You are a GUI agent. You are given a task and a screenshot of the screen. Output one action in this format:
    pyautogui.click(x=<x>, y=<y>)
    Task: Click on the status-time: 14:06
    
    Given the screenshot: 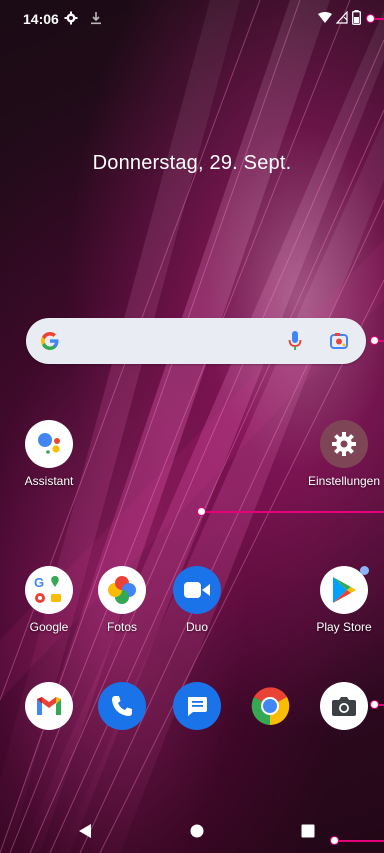 What is the action you would take?
    pyautogui.click(x=41, y=19)
    